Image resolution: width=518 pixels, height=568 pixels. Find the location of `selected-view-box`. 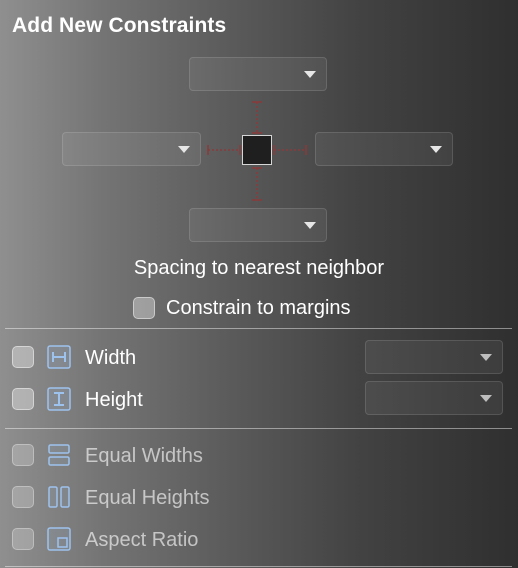

selected-view-box is located at coordinates (257, 150).